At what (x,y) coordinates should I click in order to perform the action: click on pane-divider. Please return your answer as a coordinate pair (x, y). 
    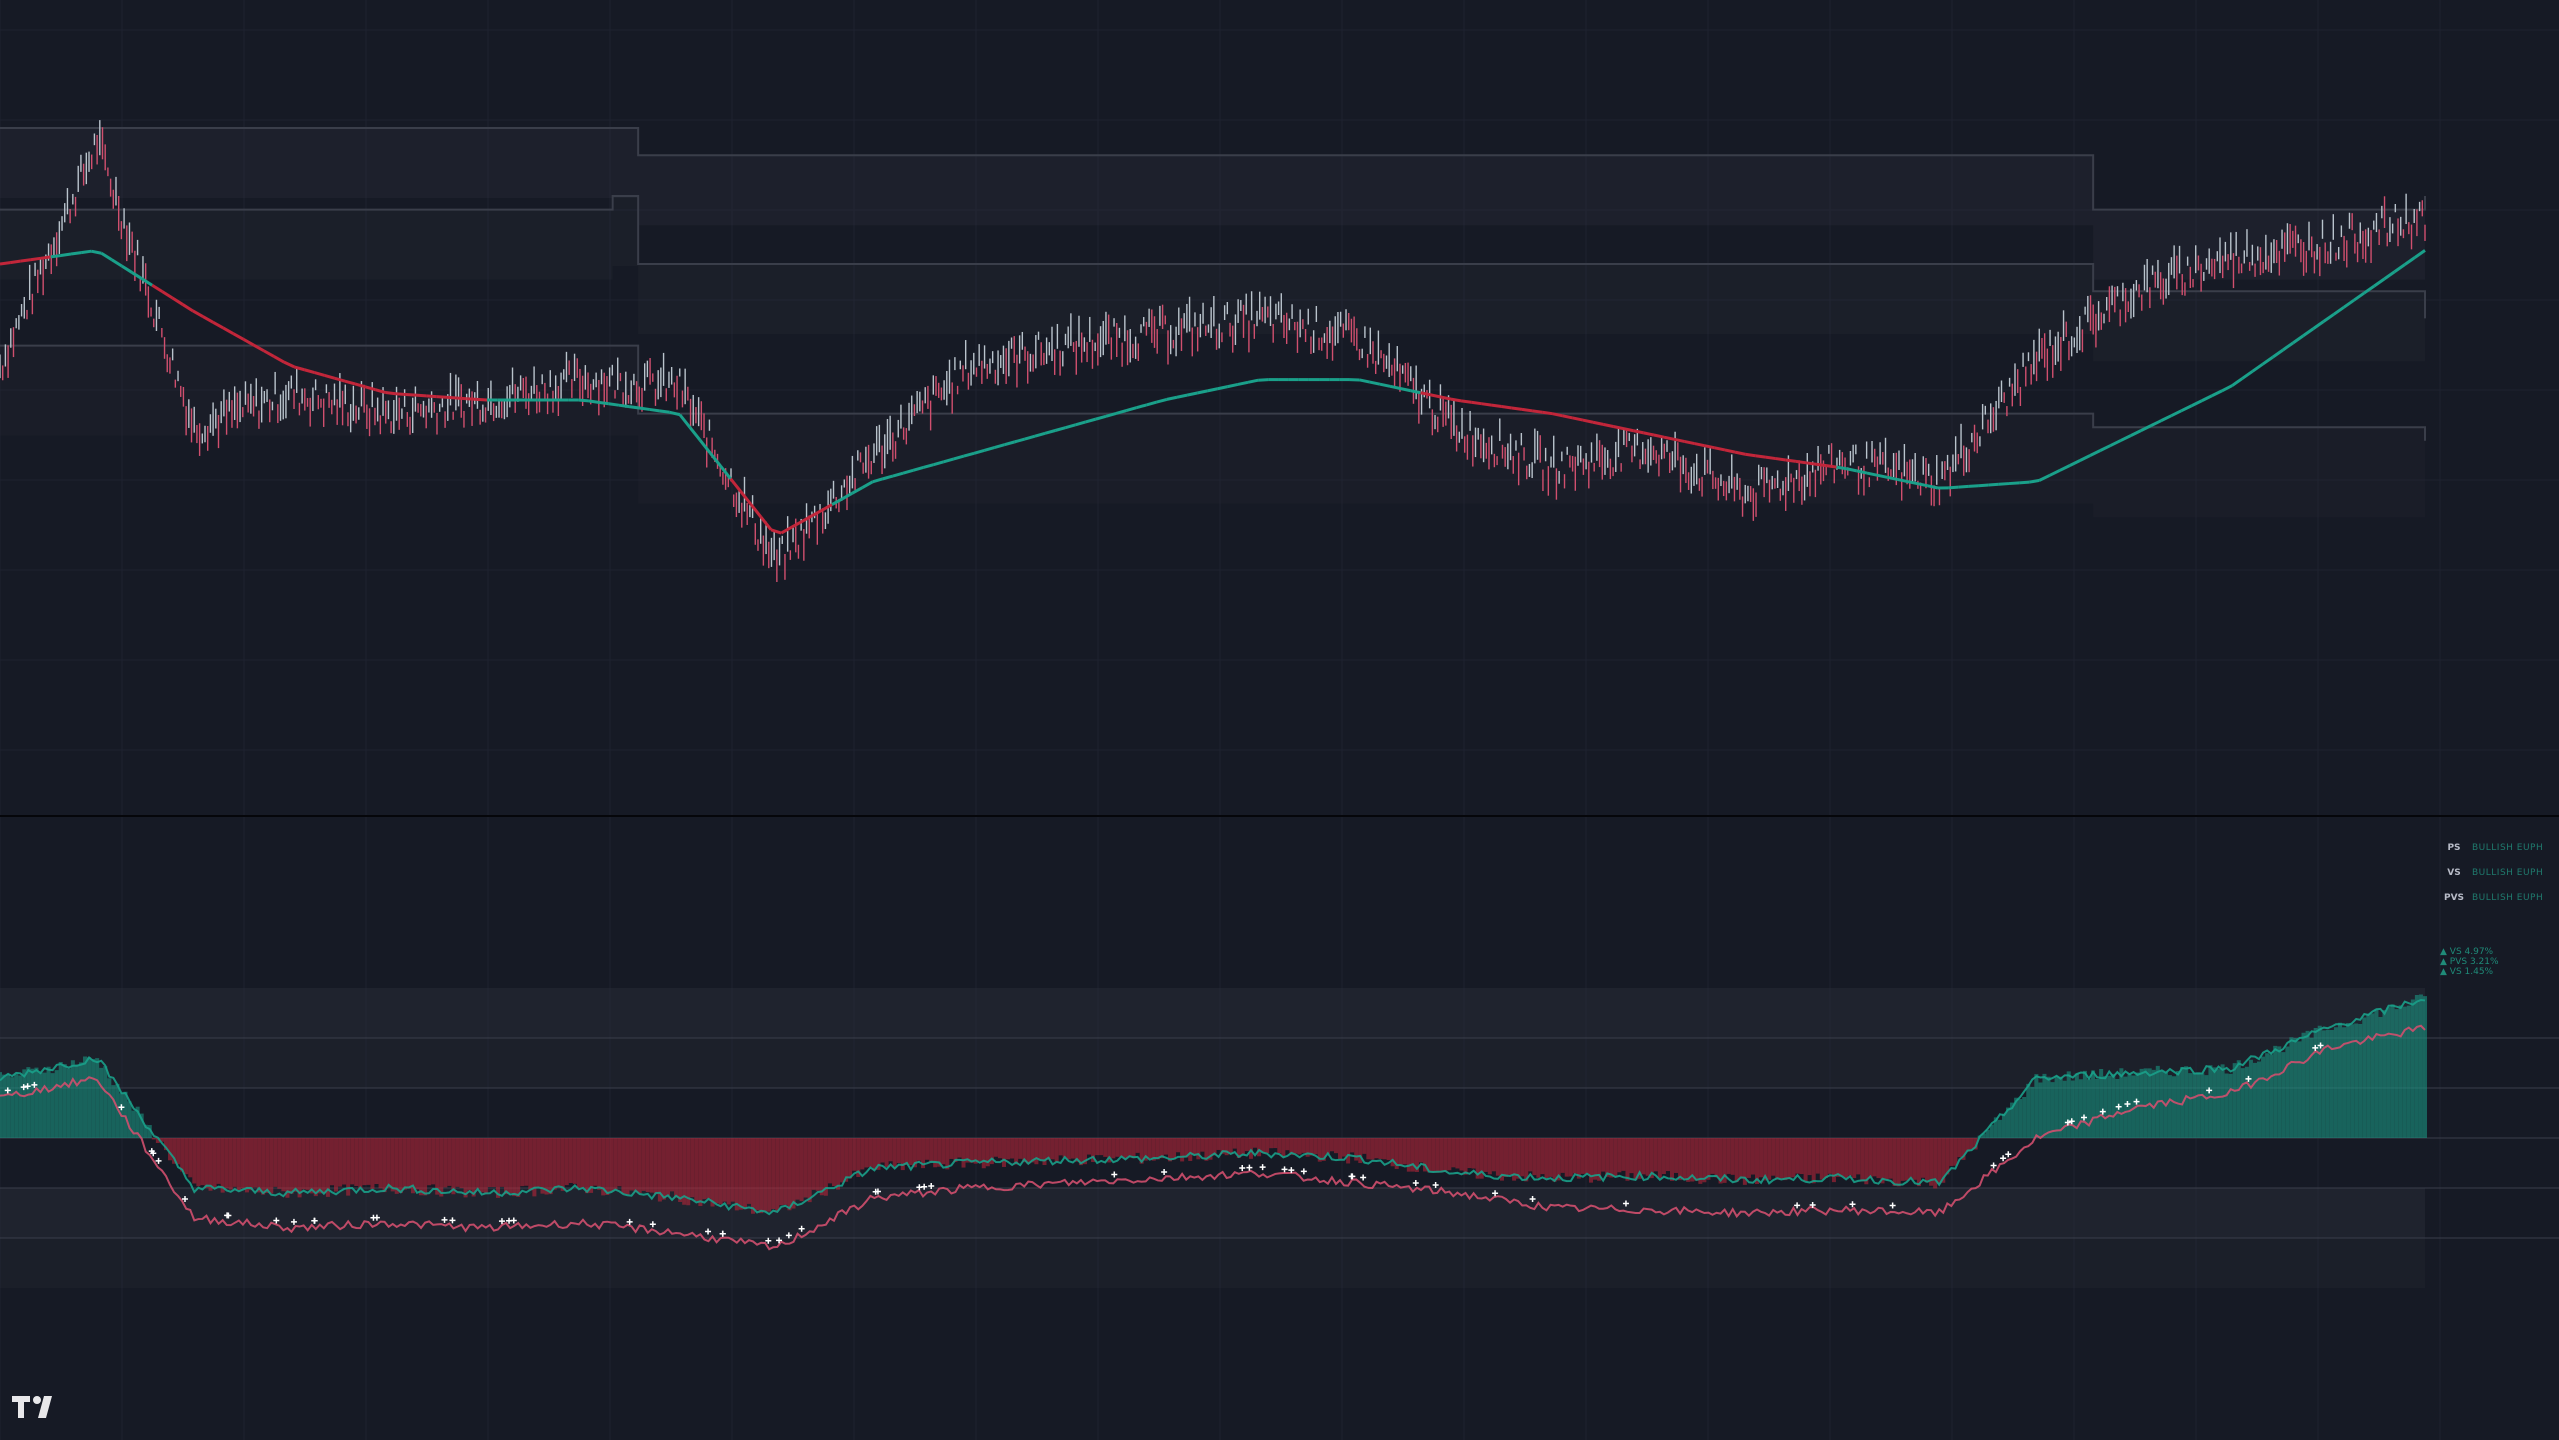
    Looking at the image, I should click on (1279, 816).